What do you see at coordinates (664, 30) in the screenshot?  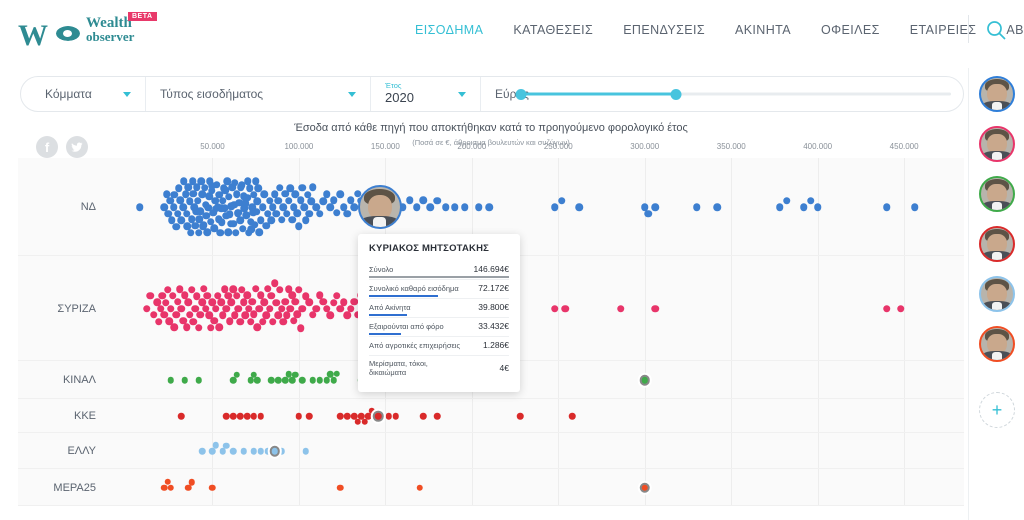 I see `nav-item-ependyseis: ΕΠΕΝΔΥΣΕΙΣ` at bounding box center [664, 30].